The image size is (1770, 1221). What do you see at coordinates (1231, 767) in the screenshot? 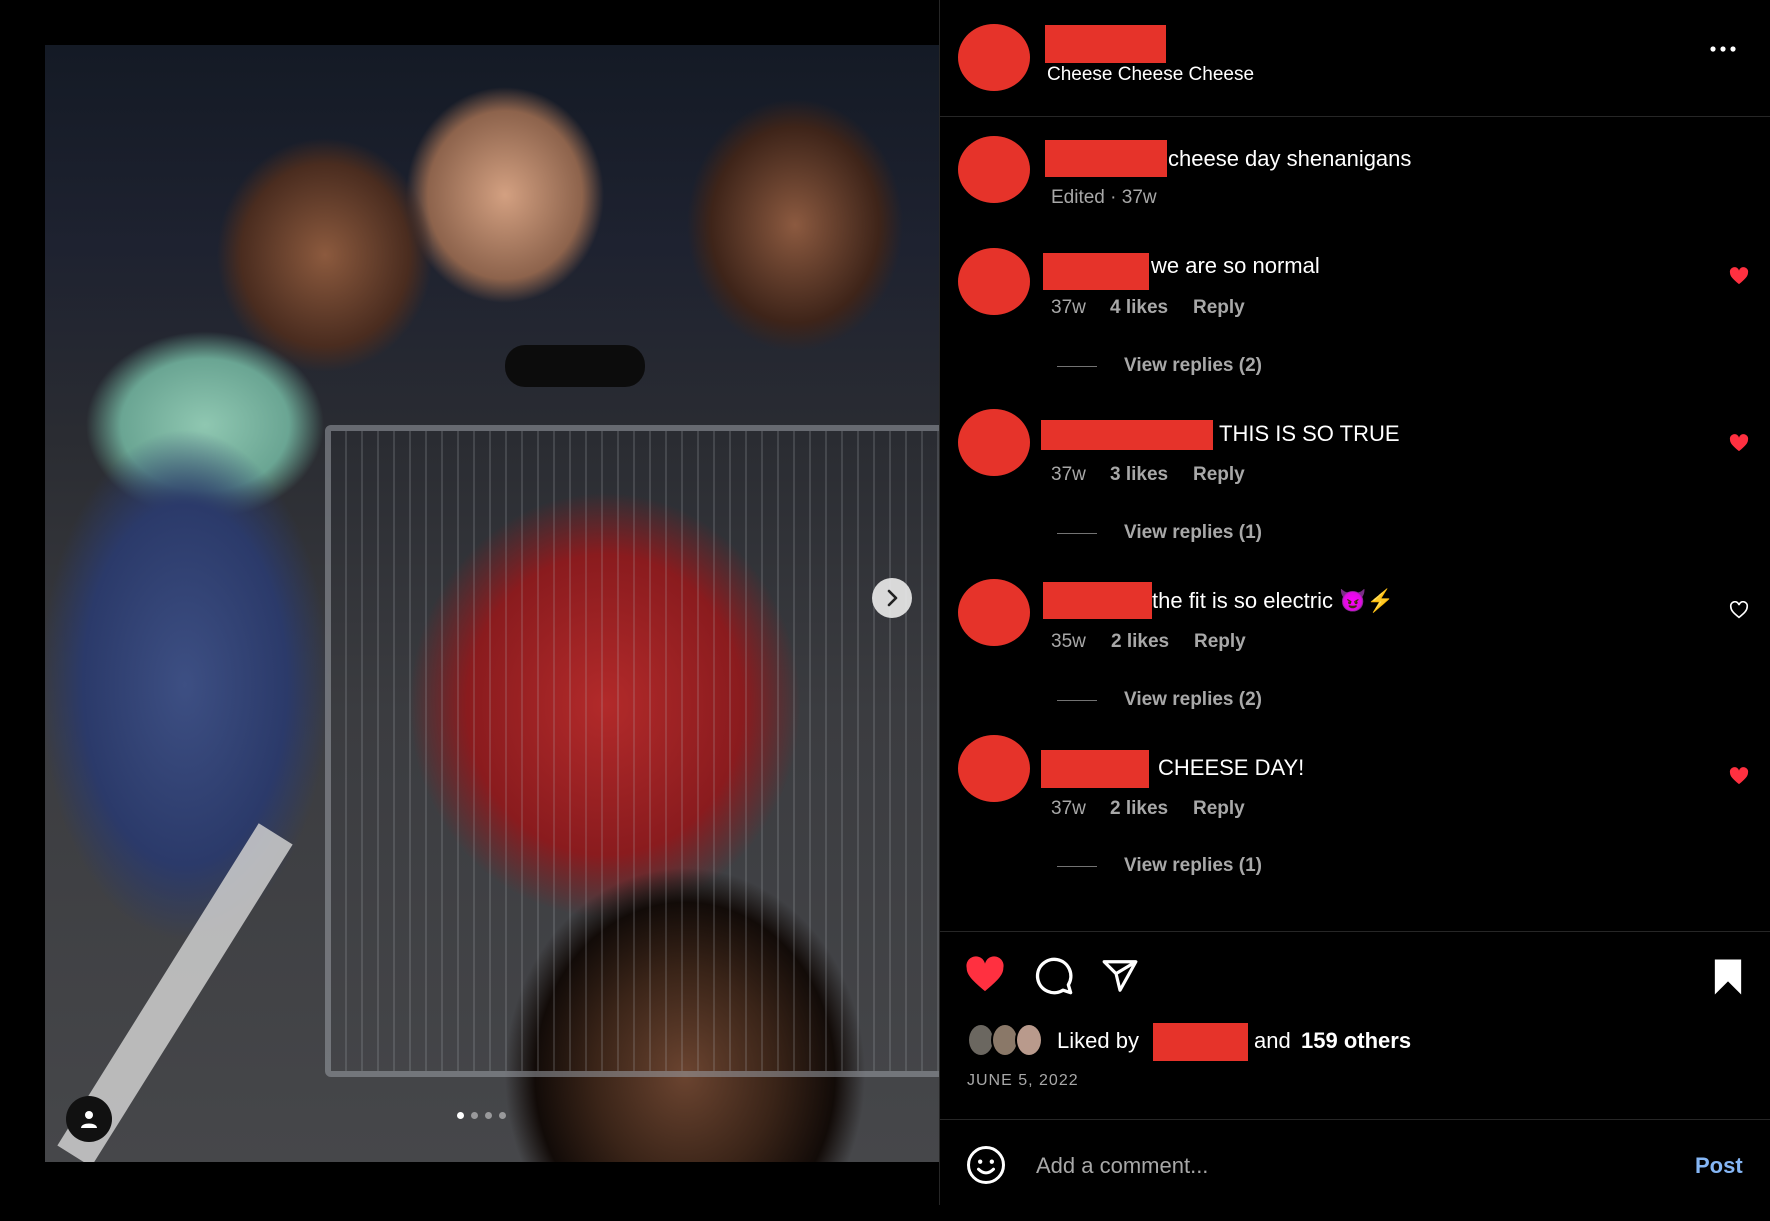
I see `comment-text: CHEESE DAY!` at bounding box center [1231, 767].